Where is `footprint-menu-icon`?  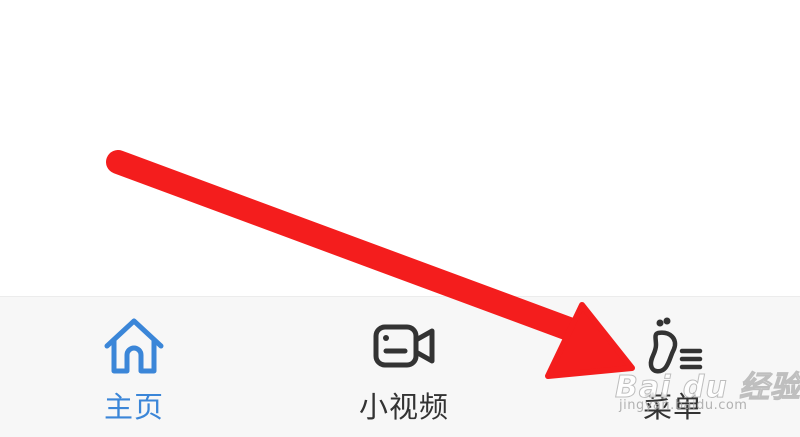
footprint-menu-icon is located at coordinates (673, 346).